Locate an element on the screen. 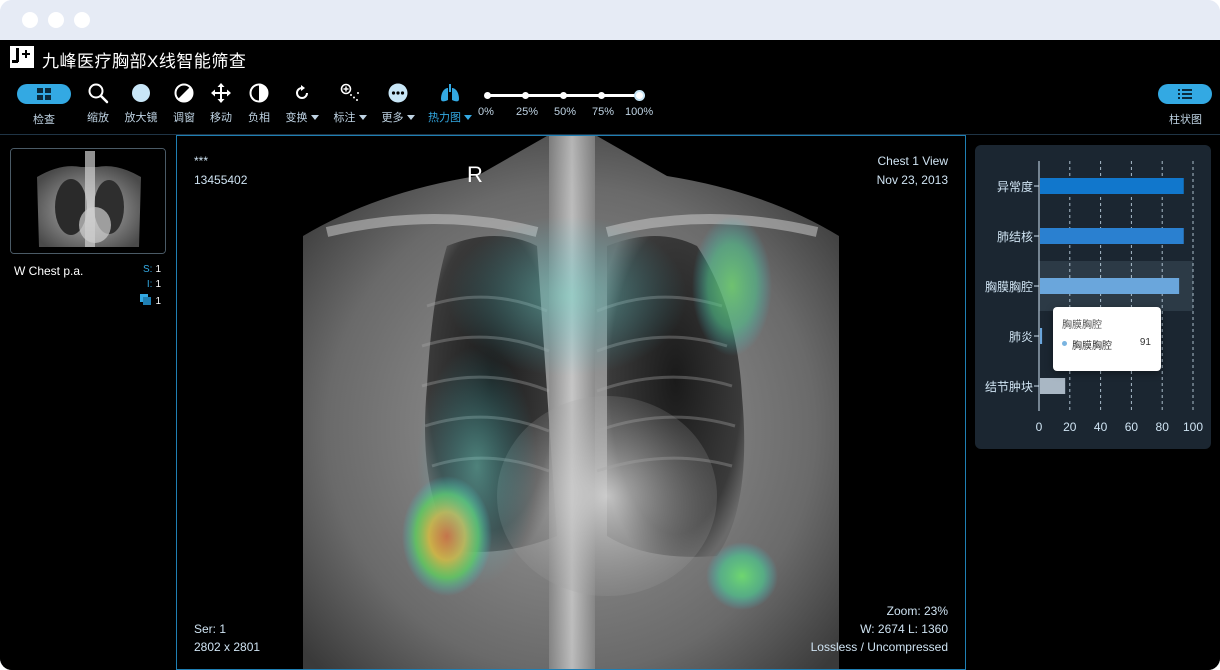 The image size is (1220, 670). study-description: Chest 1 View is located at coordinates (912, 161).